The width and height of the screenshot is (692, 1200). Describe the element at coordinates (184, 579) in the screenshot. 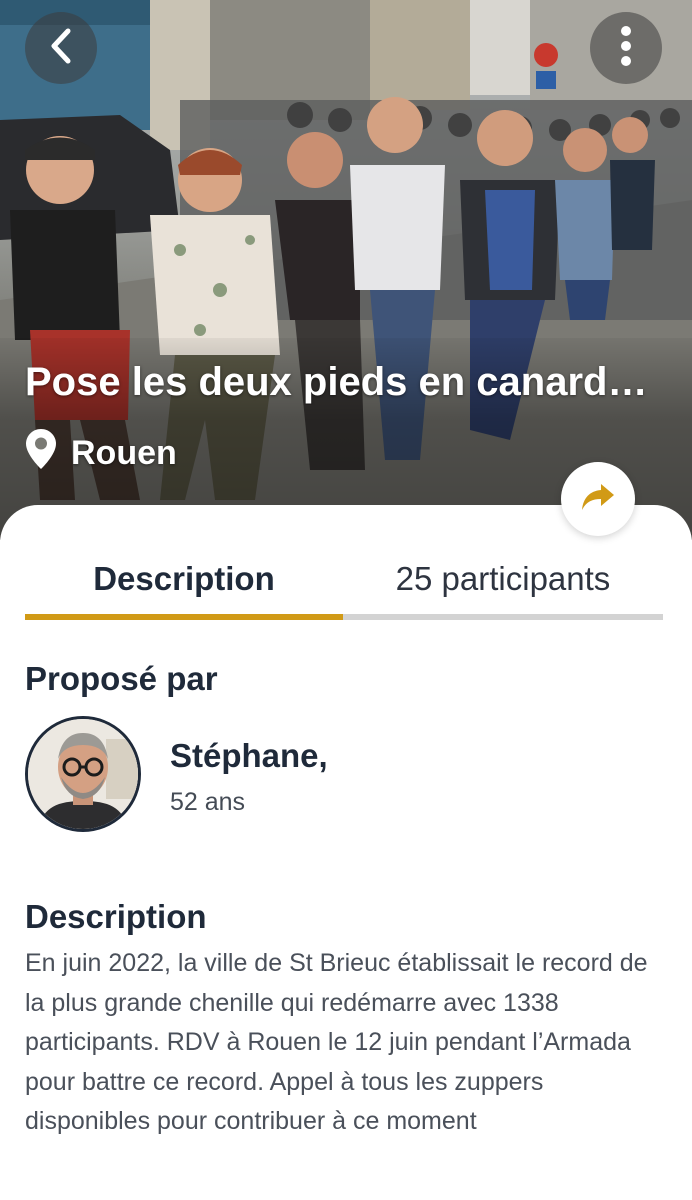

I see `tab-description: Description` at that location.